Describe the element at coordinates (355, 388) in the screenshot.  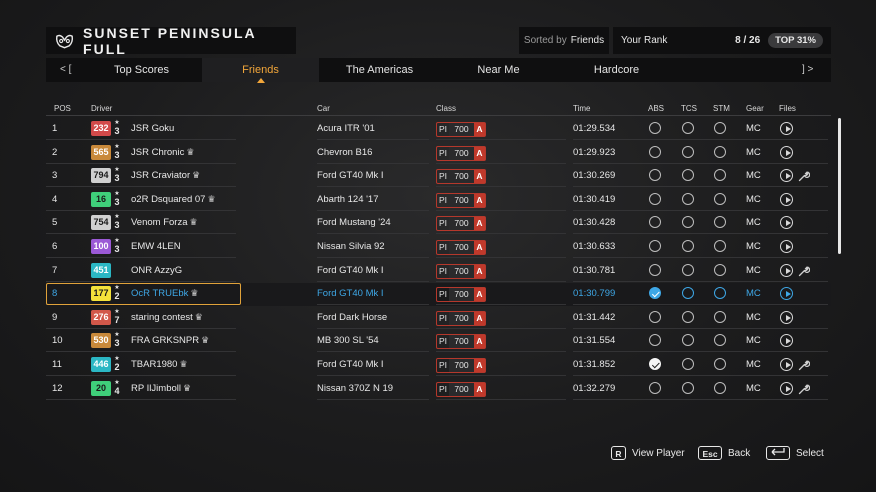
I see `car-name: Nissan 370Z N 19` at that location.